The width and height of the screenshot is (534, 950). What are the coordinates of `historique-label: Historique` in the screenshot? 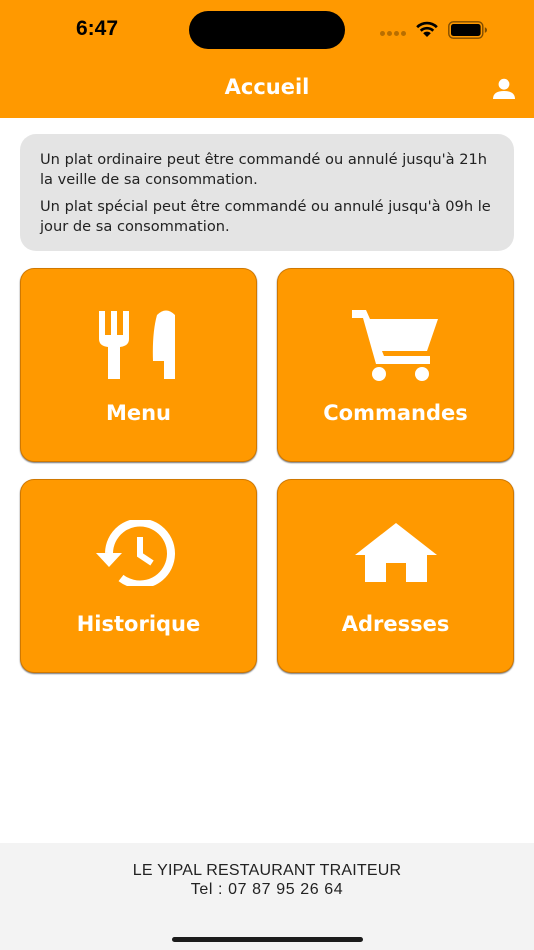 It's located at (138, 624).